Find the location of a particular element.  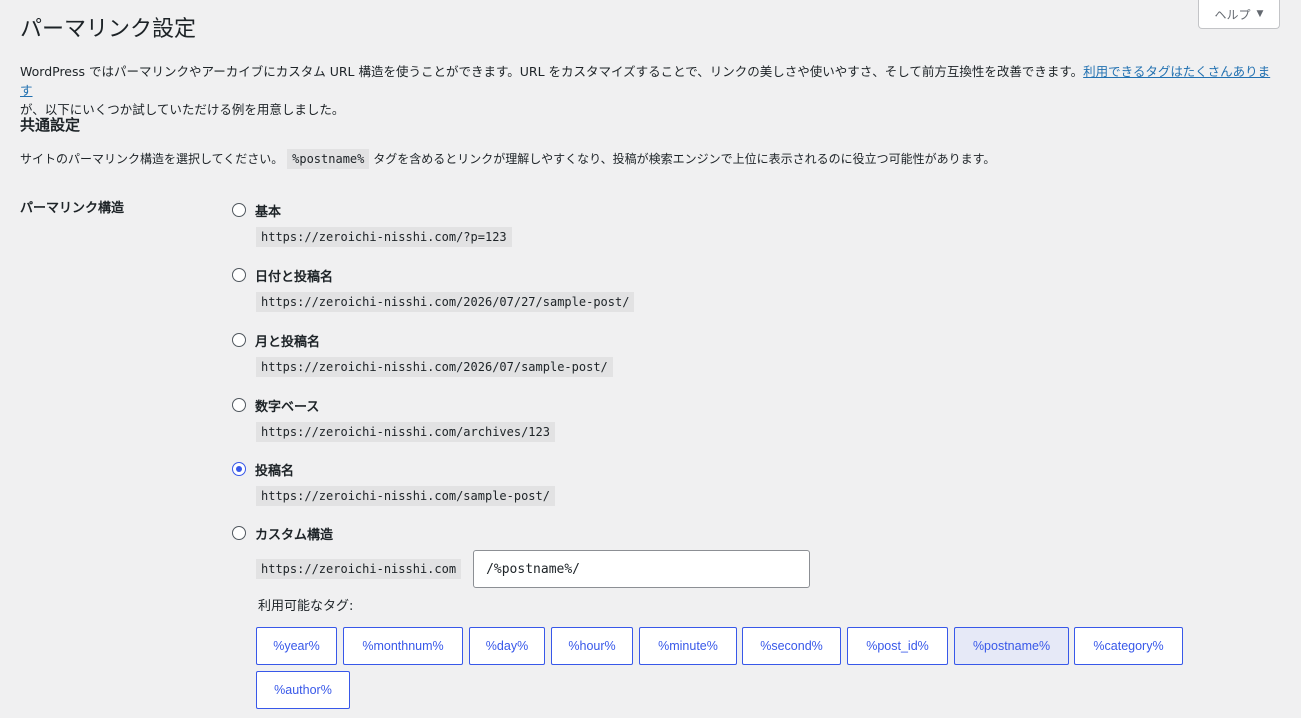

tag-button-postname: %postname% is located at coordinates (1011, 646).